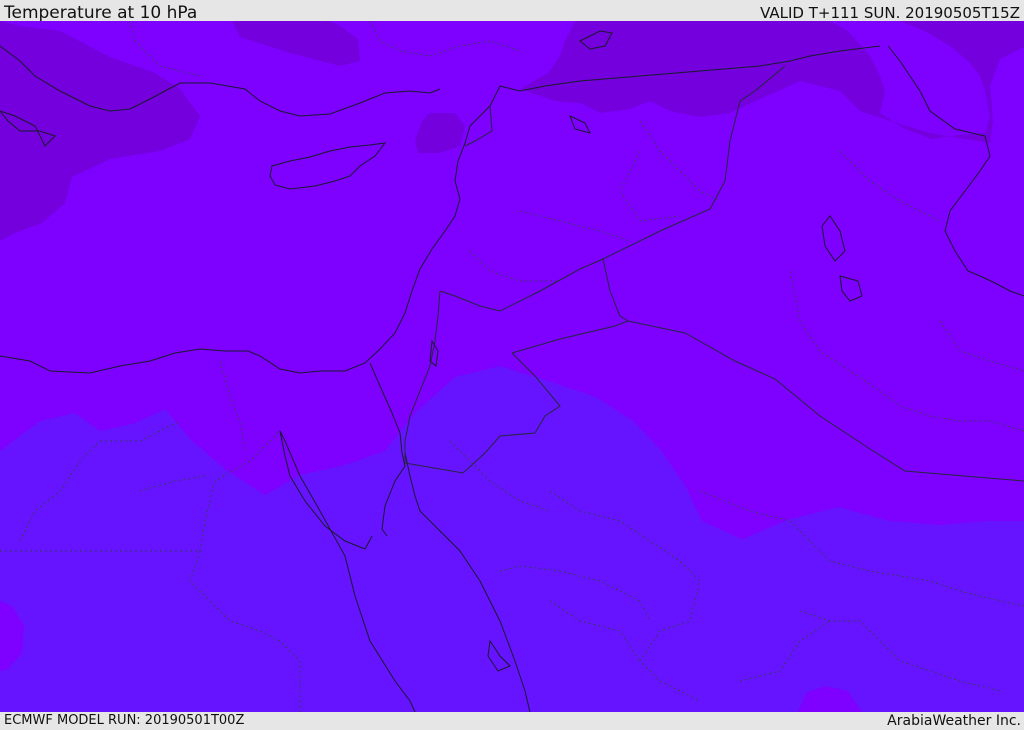 This screenshot has width=1024, height=730. What do you see at coordinates (890, 13) in the screenshot?
I see `valid-time: VALID T+111 SUN. 20190505T15Z` at bounding box center [890, 13].